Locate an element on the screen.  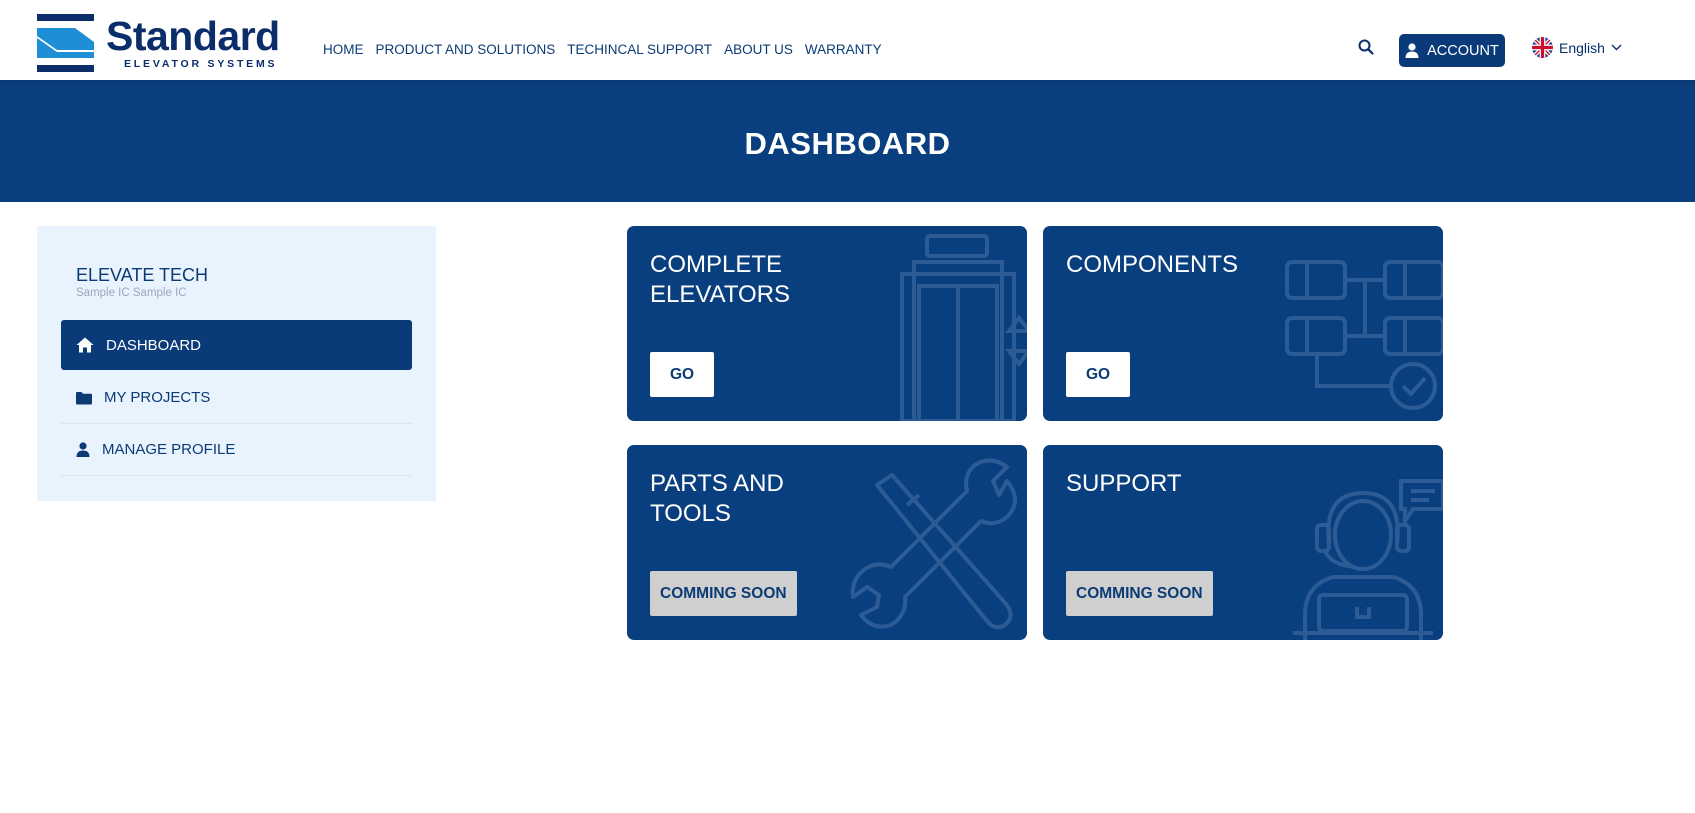
sidebar-item-my-projects: MY PROJECTS is located at coordinates (236, 398).